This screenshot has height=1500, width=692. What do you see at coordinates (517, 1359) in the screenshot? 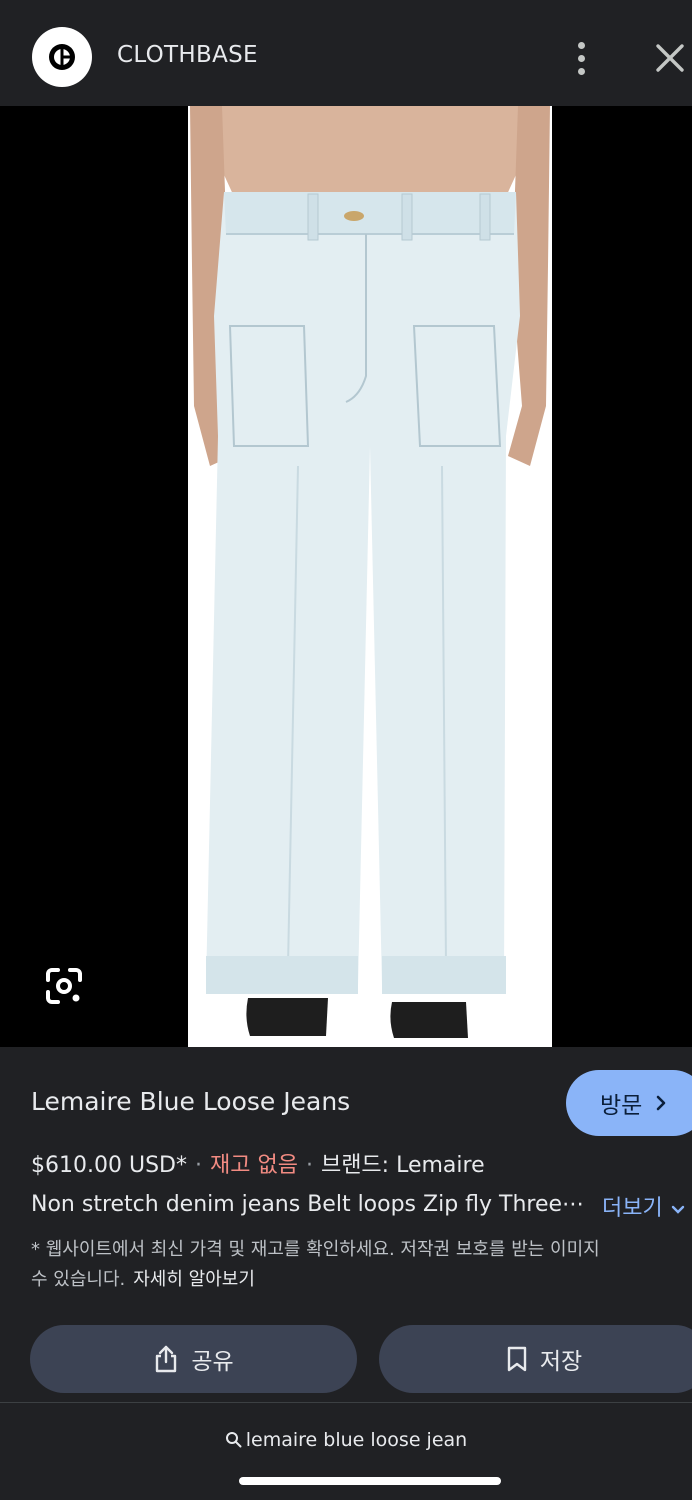
I see `bookmark-icon` at bounding box center [517, 1359].